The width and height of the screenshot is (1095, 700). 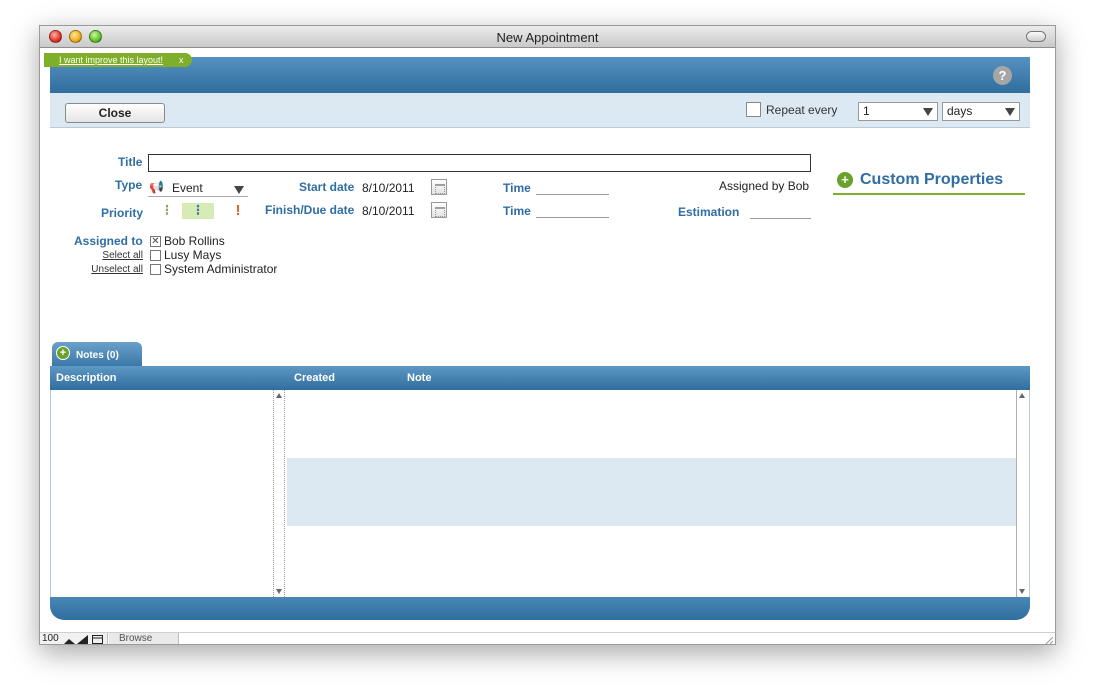 What do you see at coordinates (130, 162) in the screenshot?
I see `title-label: Title` at bounding box center [130, 162].